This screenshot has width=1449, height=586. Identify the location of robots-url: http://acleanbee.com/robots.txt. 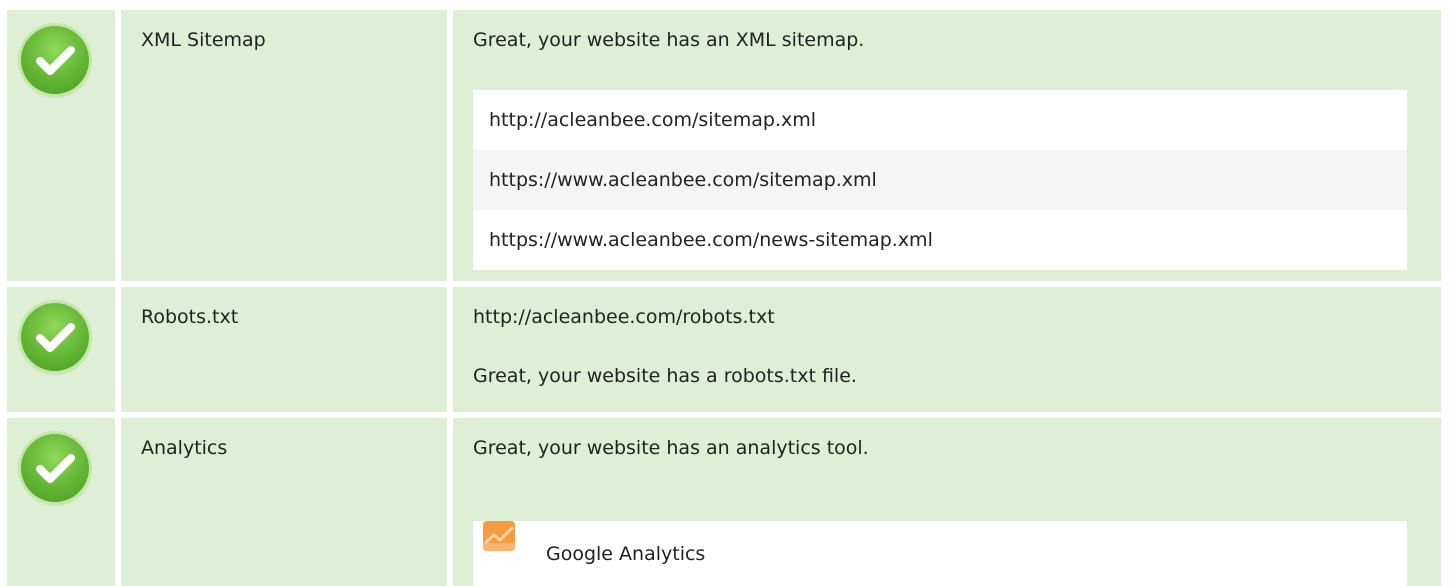
(624, 317).